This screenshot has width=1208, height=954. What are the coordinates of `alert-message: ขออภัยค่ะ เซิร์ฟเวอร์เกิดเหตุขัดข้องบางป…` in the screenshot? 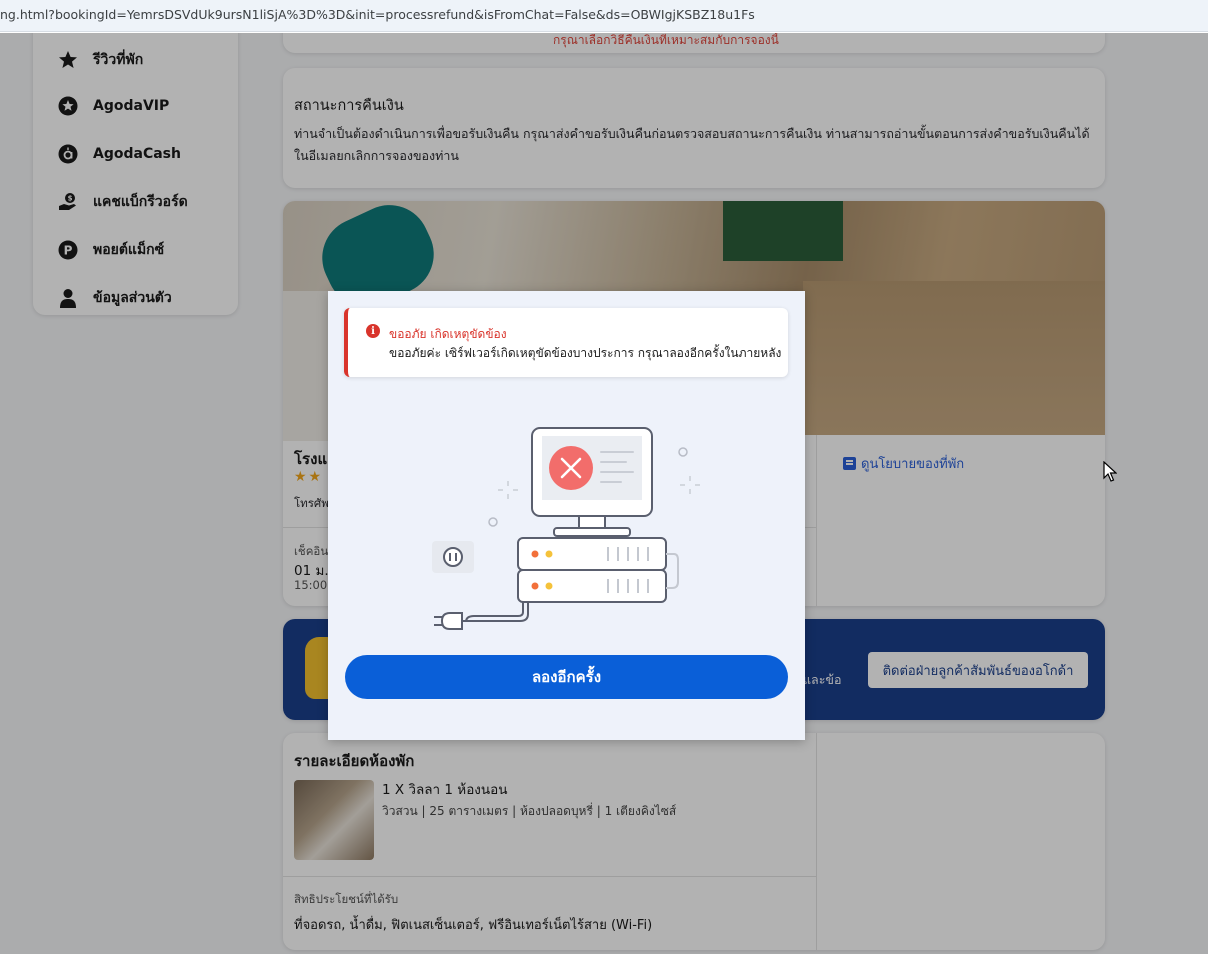 It's located at (585, 353).